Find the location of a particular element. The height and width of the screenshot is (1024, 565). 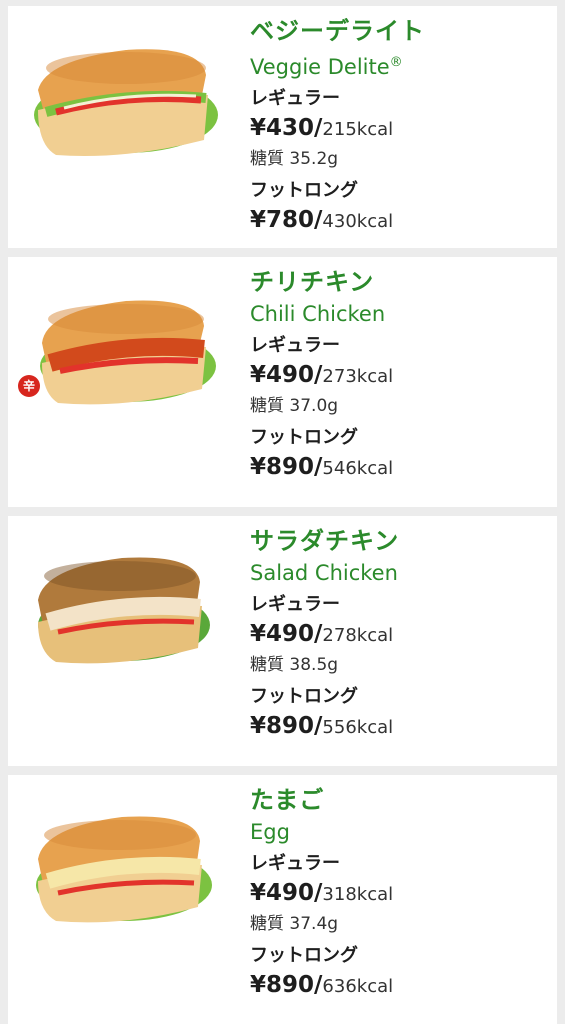

carb-info: 糖質 38.5g is located at coordinates (294, 665).